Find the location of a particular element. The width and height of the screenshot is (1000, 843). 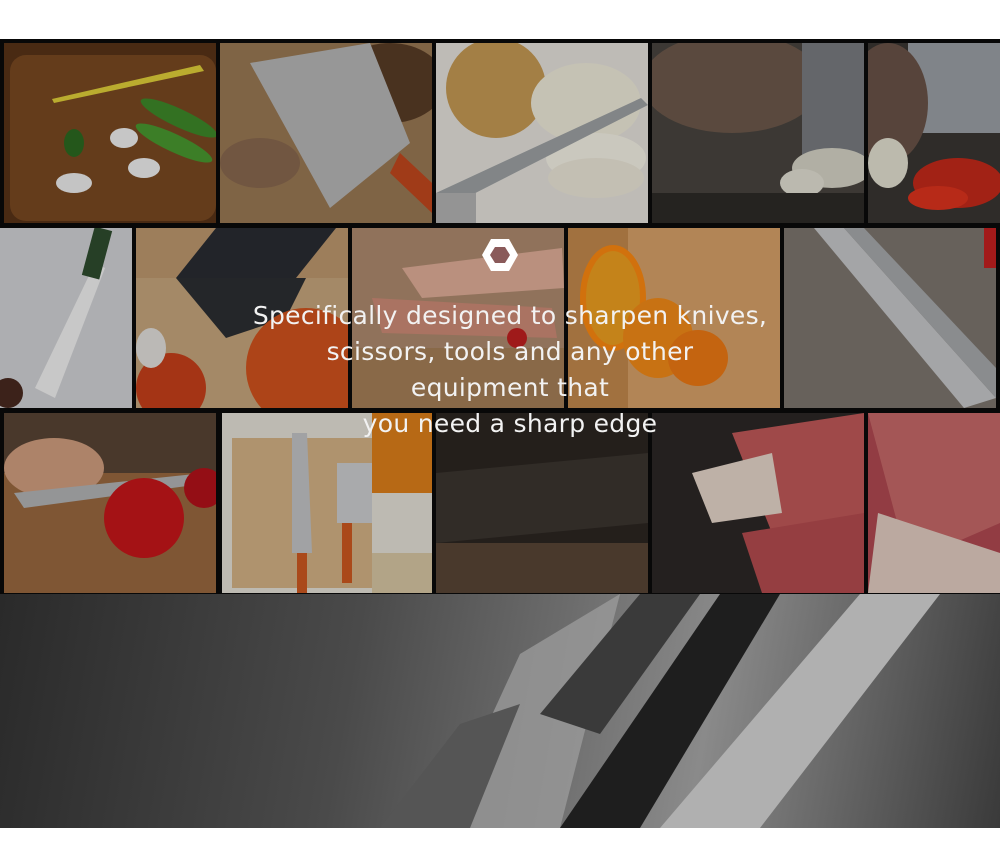

tagline-line: Specifically designed to sharpen knives, is located at coordinates (510, 315).